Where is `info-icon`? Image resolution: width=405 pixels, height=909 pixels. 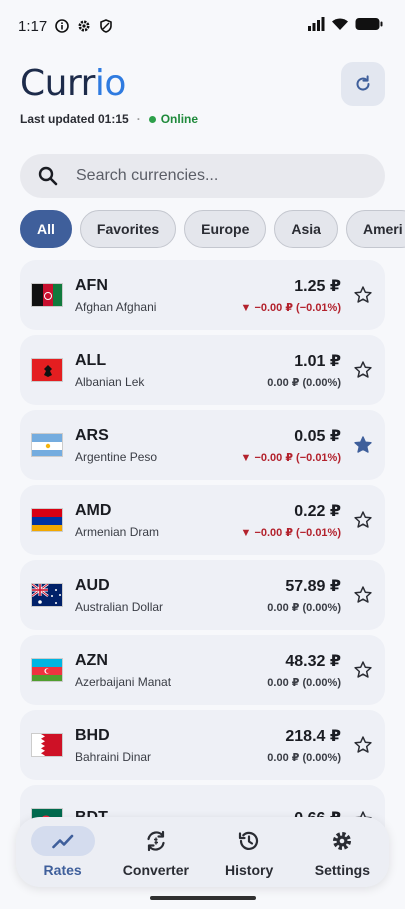
info-icon is located at coordinates (62, 26).